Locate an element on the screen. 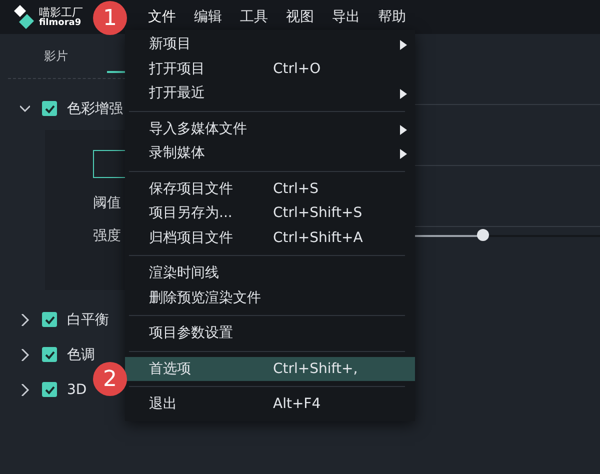  menu-title: 工具 is located at coordinates (254, 17).